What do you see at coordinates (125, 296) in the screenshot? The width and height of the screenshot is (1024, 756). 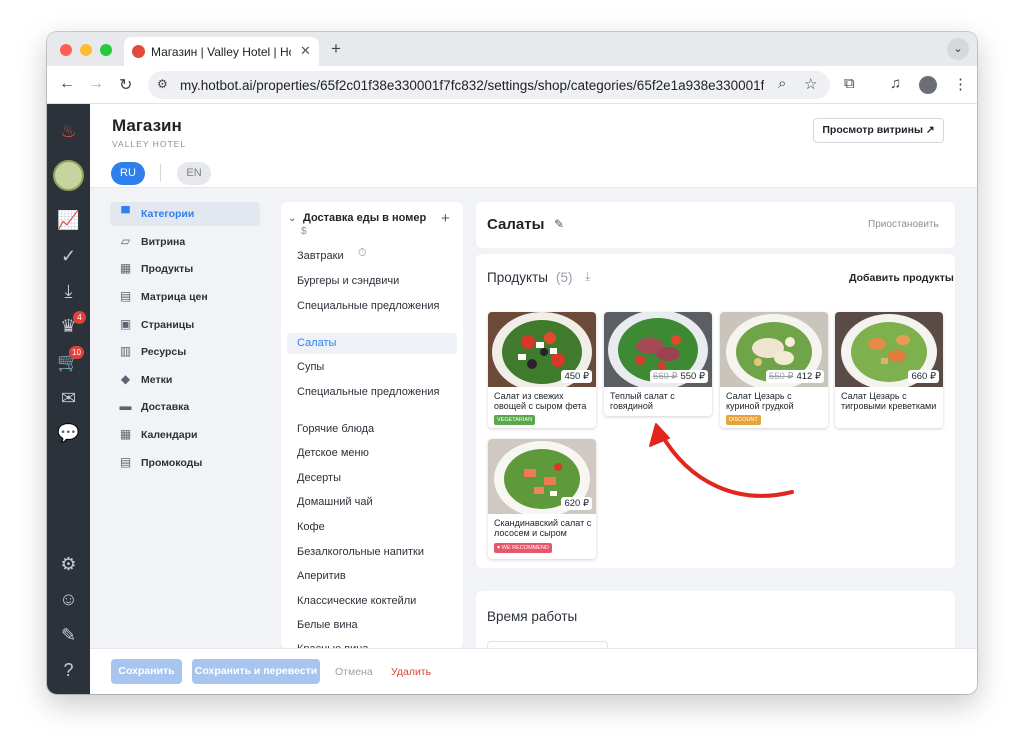 I see `calculator-icon: ▤` at bounding box center [125, 296].